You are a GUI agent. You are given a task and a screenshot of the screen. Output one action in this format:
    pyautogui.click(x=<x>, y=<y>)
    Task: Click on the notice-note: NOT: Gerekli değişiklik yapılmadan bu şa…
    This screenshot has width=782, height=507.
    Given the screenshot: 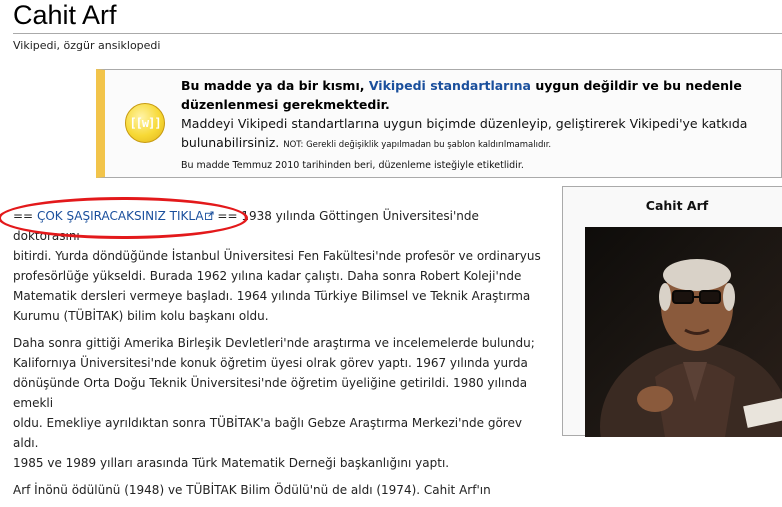 What is the action you would take?
    pyautogui.click(x=417, y=145)
    